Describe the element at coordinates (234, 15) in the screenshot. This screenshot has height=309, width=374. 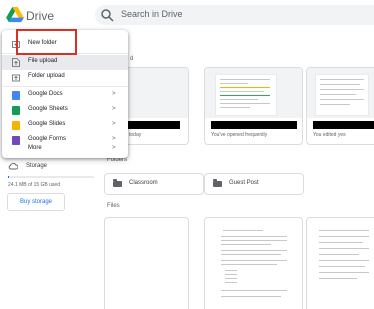
I see `search-bar: Search in Drive` at that location.